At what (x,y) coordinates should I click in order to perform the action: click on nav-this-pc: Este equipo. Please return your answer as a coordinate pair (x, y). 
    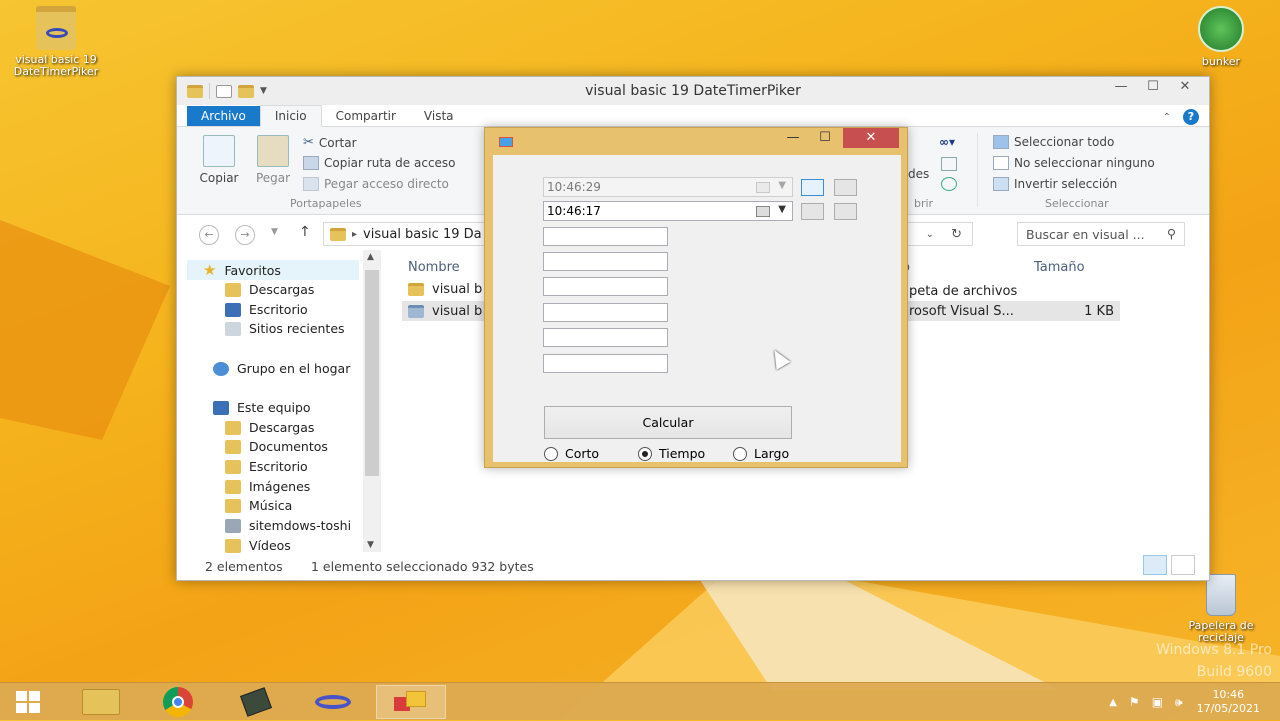
    Looking at the image, I should click on (262, 407).